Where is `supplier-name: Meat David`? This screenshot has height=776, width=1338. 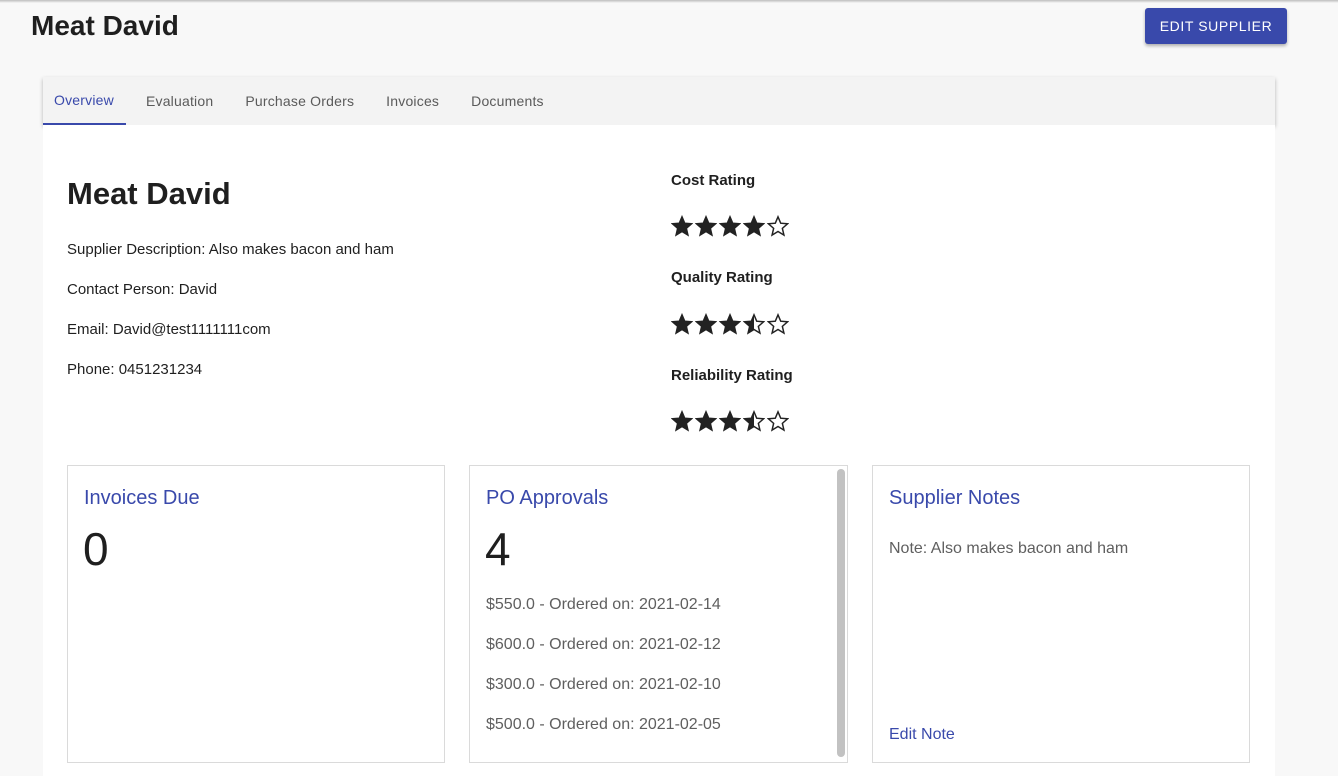 supplier-name: Meat David is located at coordinates (149, 193).